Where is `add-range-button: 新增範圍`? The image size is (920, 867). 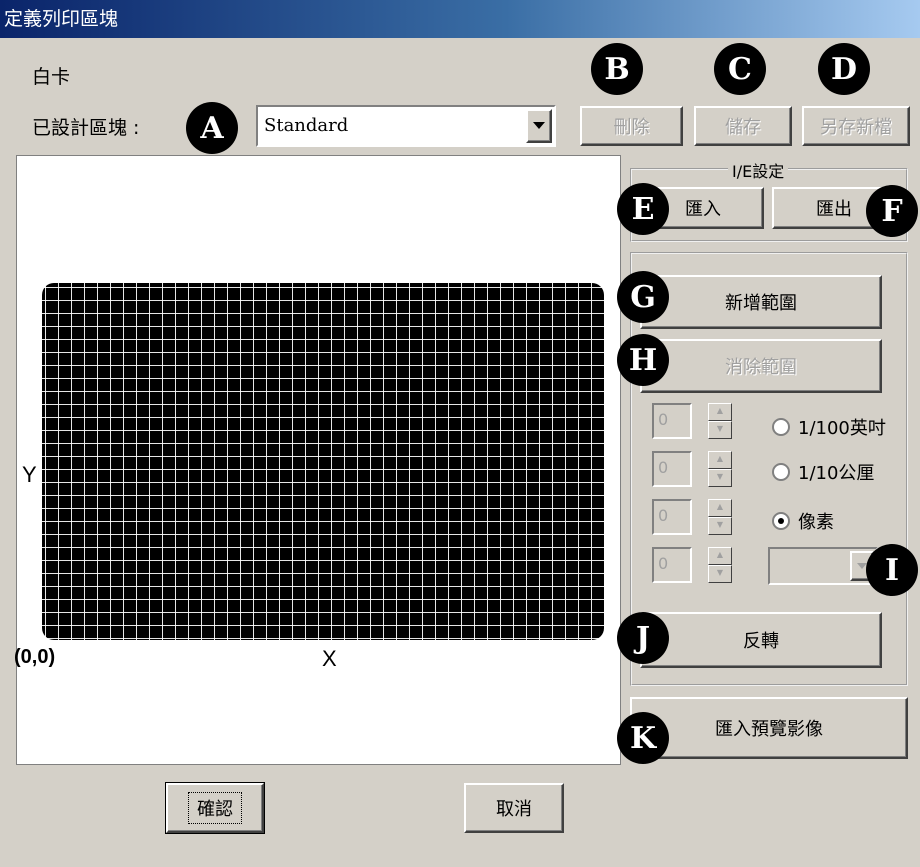
add-range-button: 新增範圍 is located at coordinates (761, 302).